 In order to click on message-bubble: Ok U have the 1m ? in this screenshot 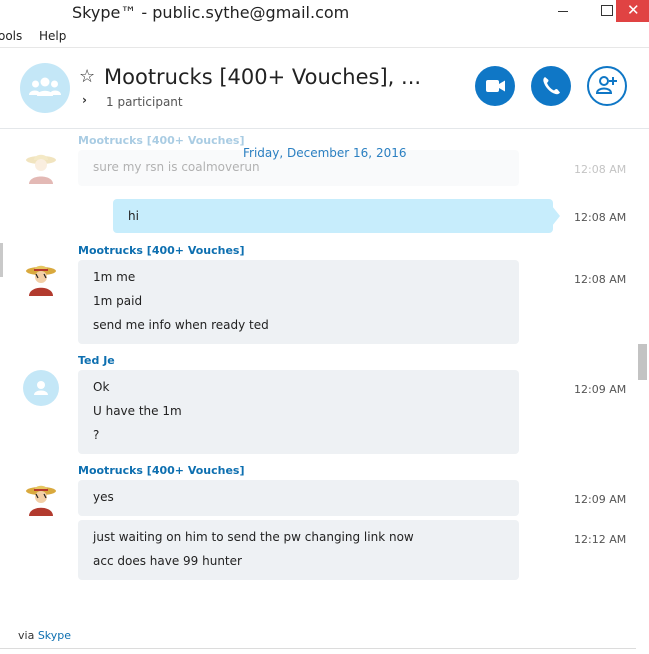, I will do `click(298, 412)`.